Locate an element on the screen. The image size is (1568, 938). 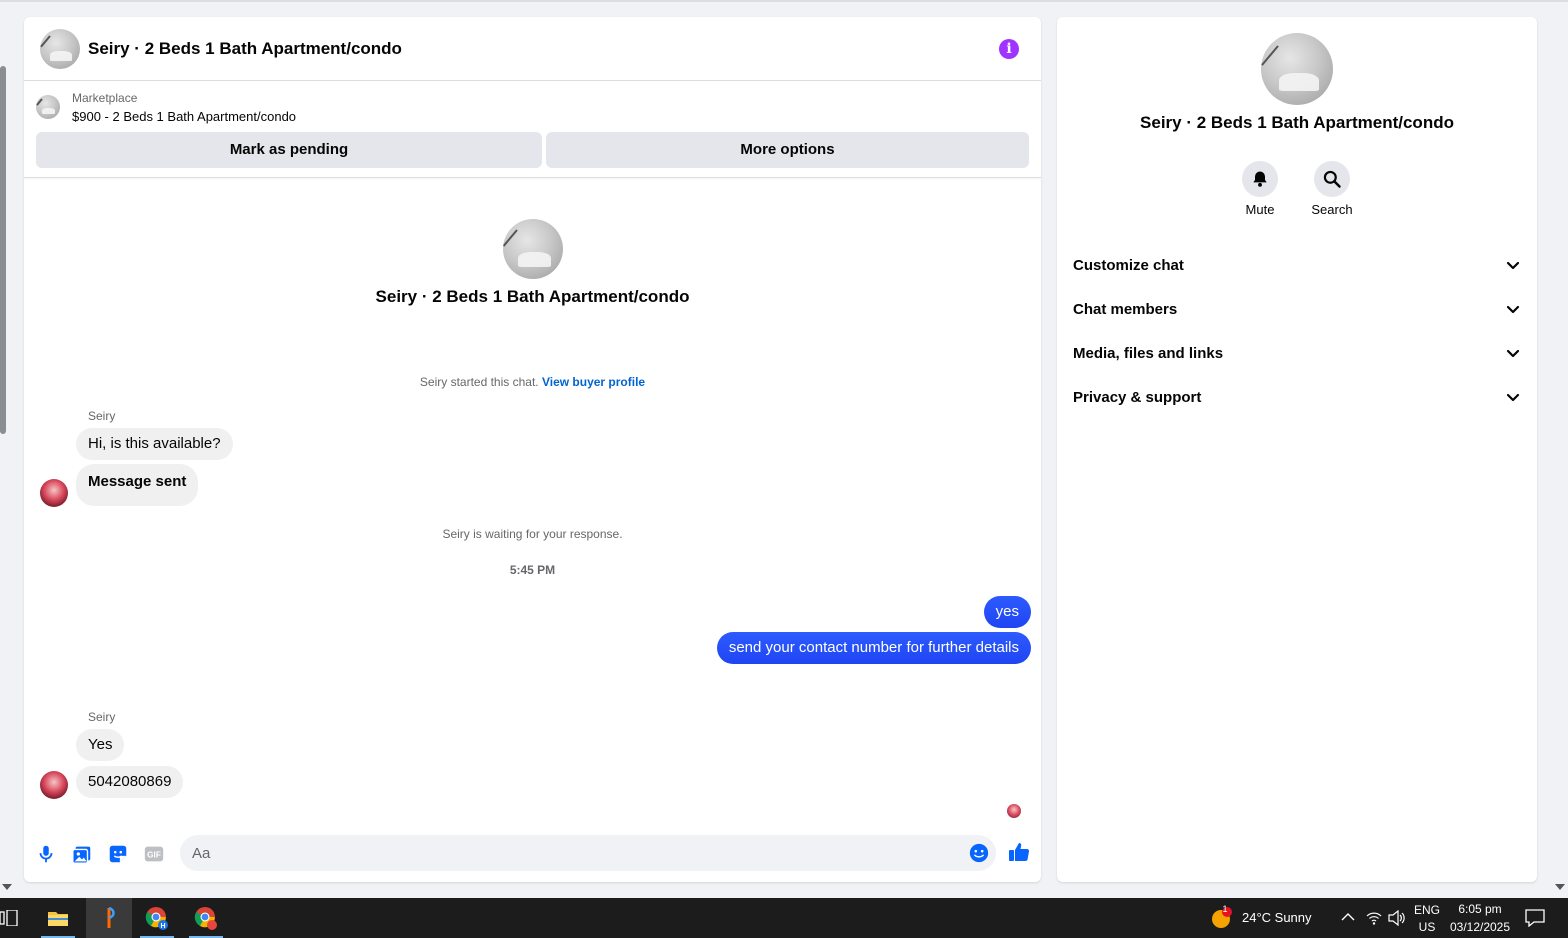
search-icon is located at coordinates (1332, 179).